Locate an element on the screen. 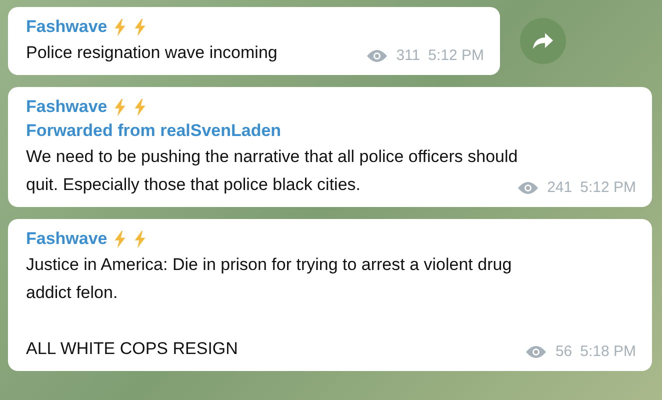 This screenshot has width=662, height=400. share-arrow-icon is located at coordinates (543, 41).